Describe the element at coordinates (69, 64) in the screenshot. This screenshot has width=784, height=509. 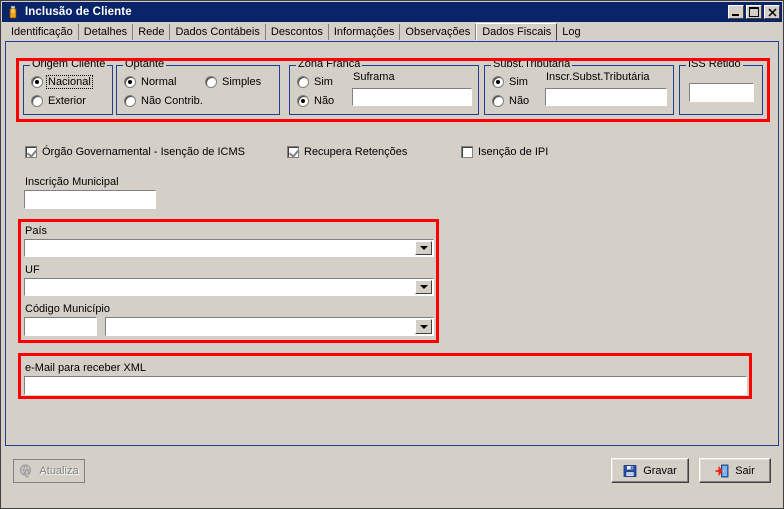
I see `group-origem-cliente-title: Origem Cliente` at that location.